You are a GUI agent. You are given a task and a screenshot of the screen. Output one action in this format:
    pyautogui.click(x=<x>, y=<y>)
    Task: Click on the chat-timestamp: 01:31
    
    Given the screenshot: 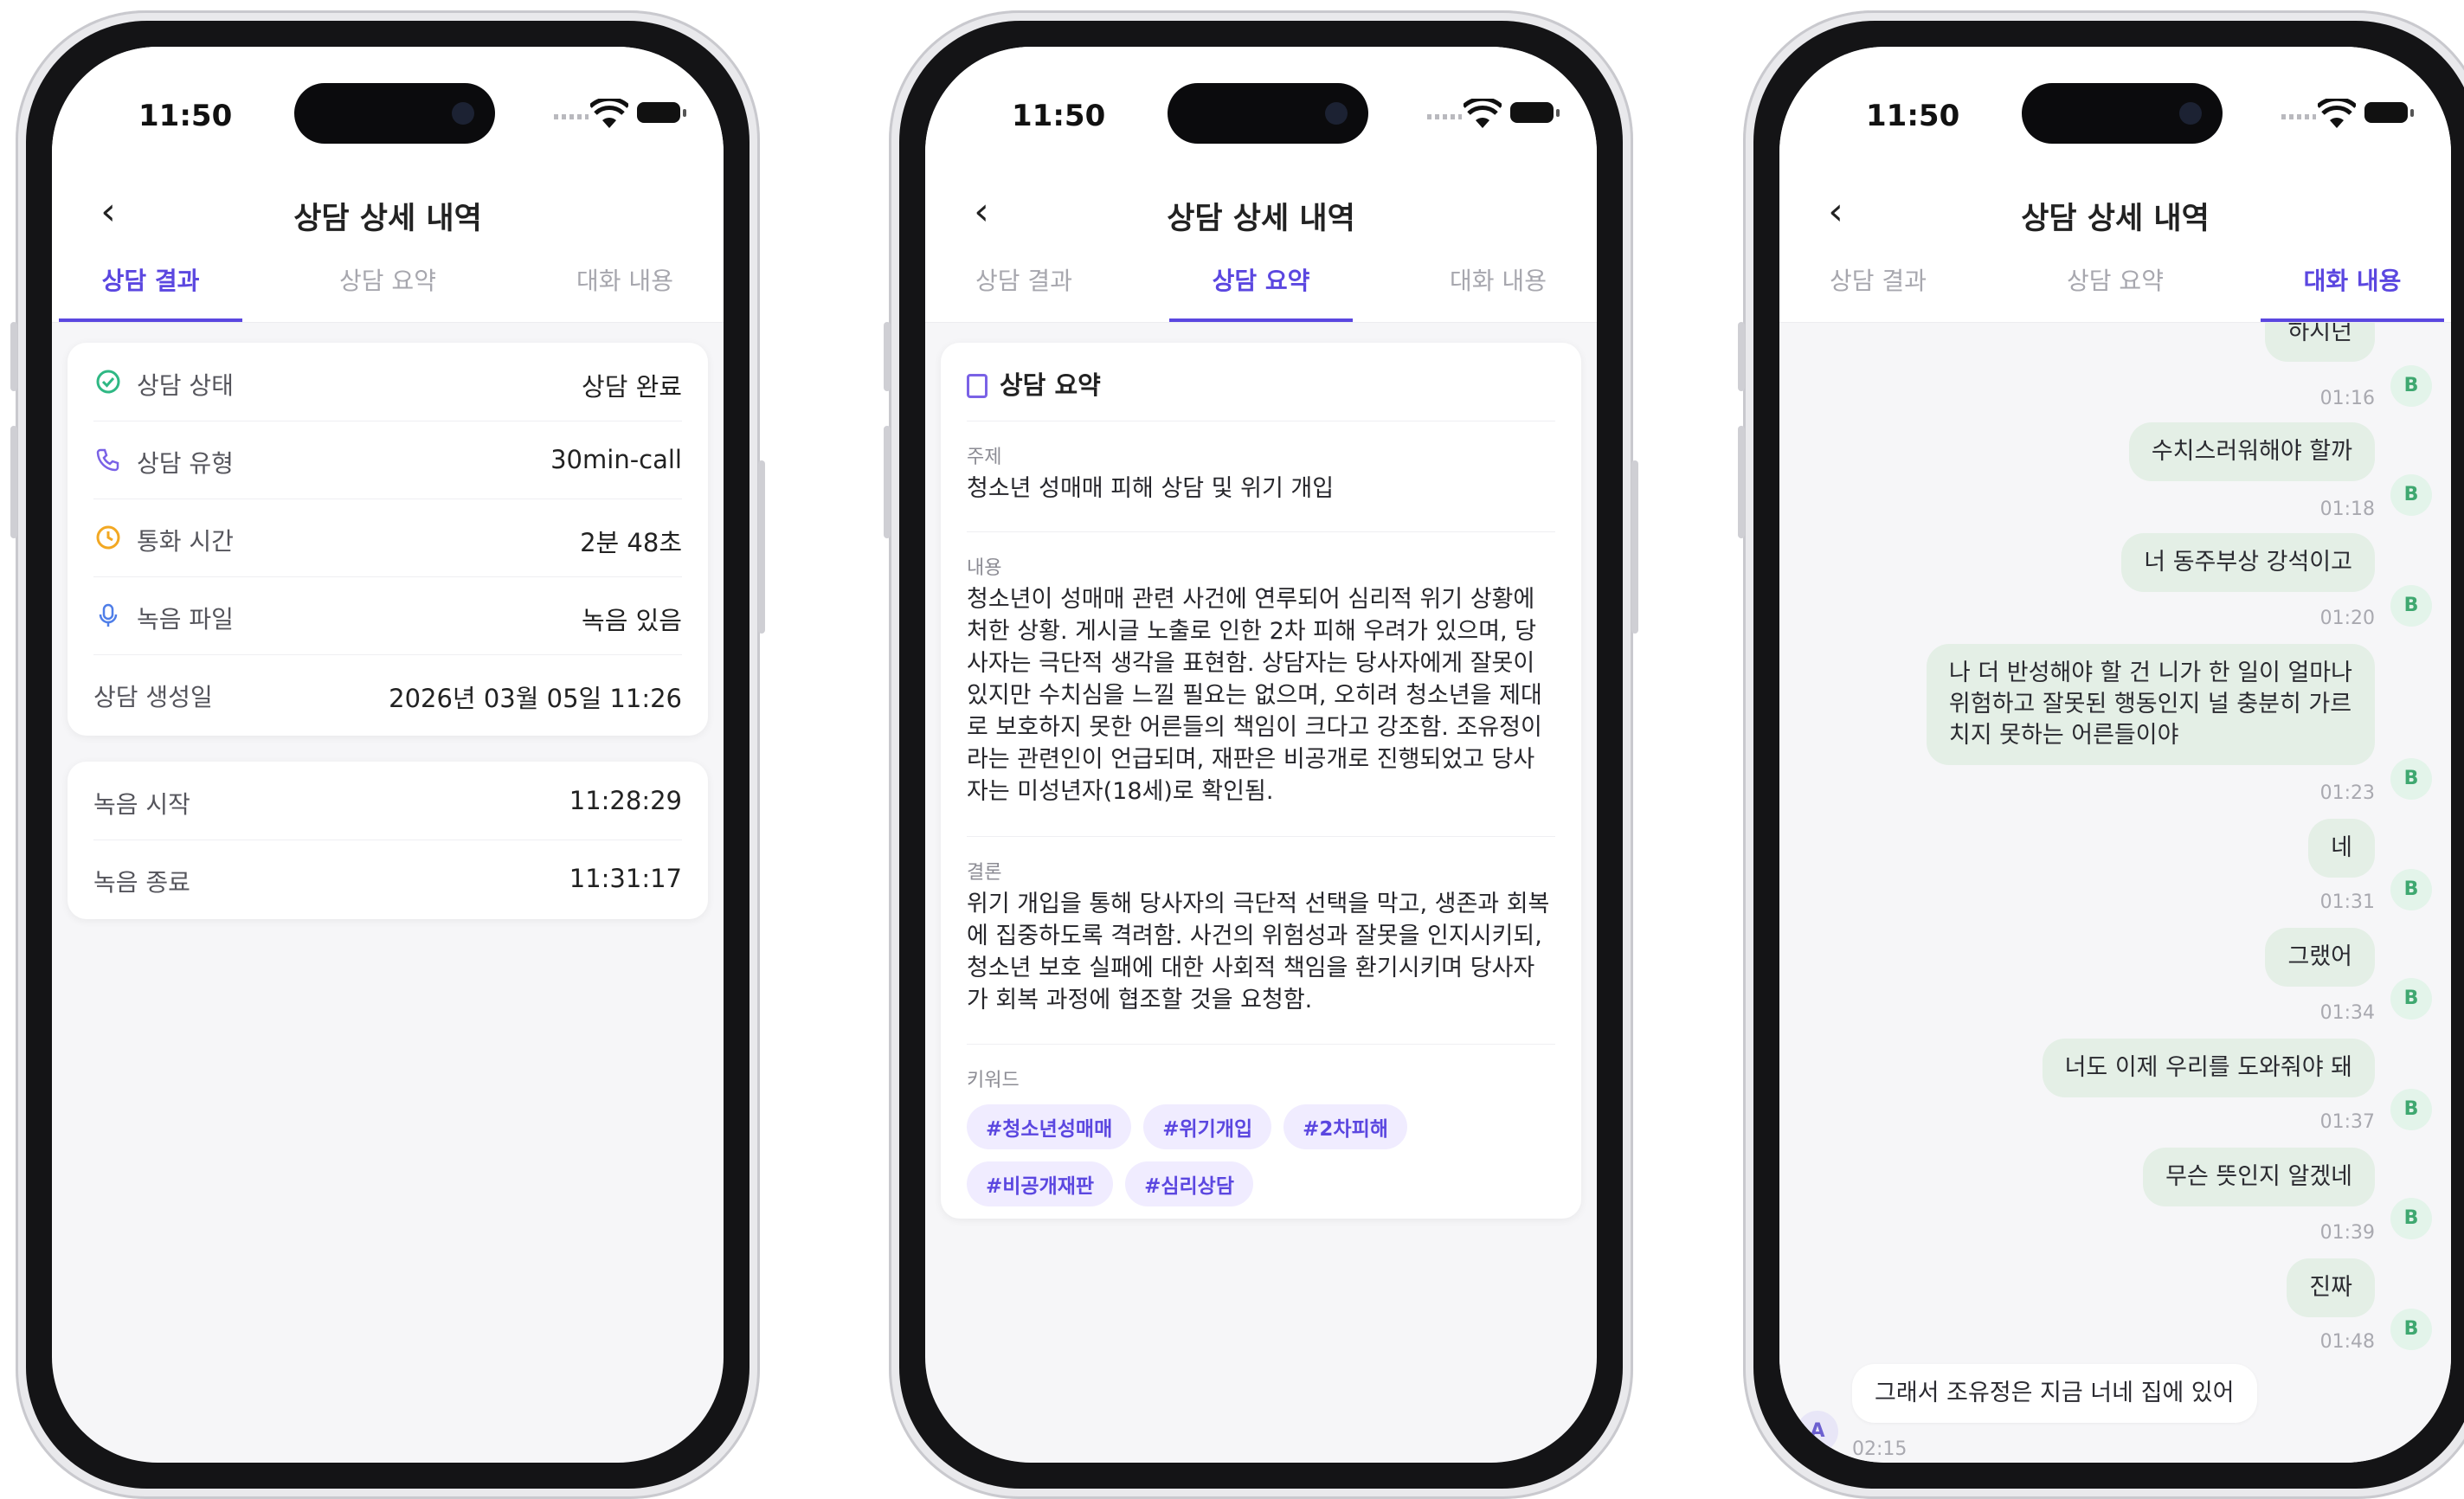 What is the action you would take?
    pyautogui.click(x=2347, y=902)
    